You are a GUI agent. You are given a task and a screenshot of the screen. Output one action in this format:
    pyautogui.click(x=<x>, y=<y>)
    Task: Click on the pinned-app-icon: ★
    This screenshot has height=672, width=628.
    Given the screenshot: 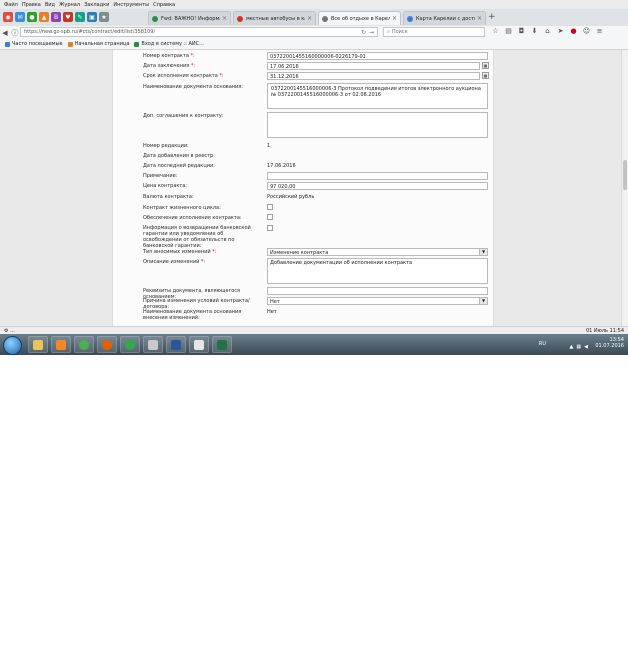 What is the action you would take?
    pyautogui.click(x=104, y=17)
    